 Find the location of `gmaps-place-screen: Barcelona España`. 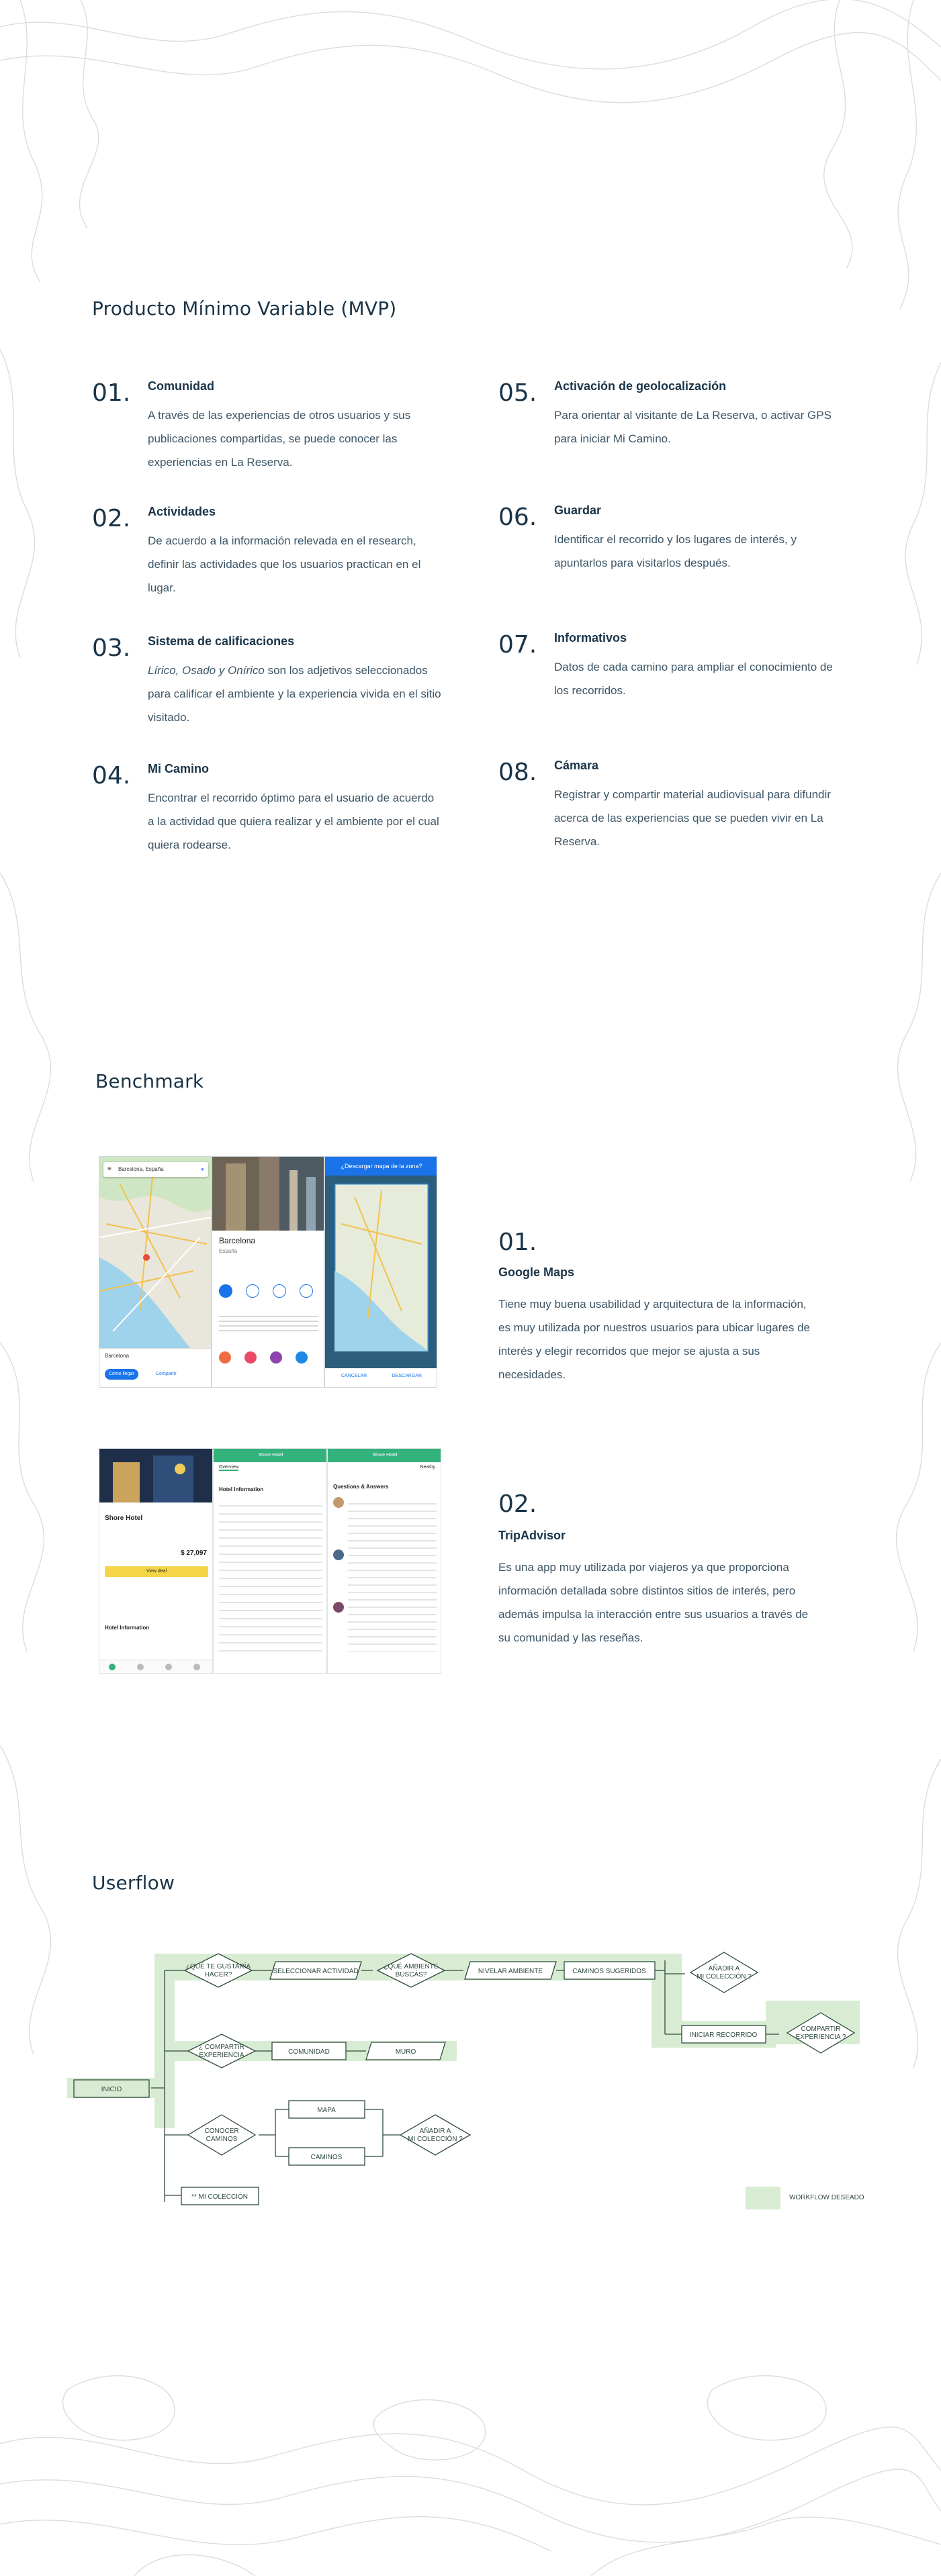

gmaps-place-screen: Barcelona España is located at coordinates (268, 1272).